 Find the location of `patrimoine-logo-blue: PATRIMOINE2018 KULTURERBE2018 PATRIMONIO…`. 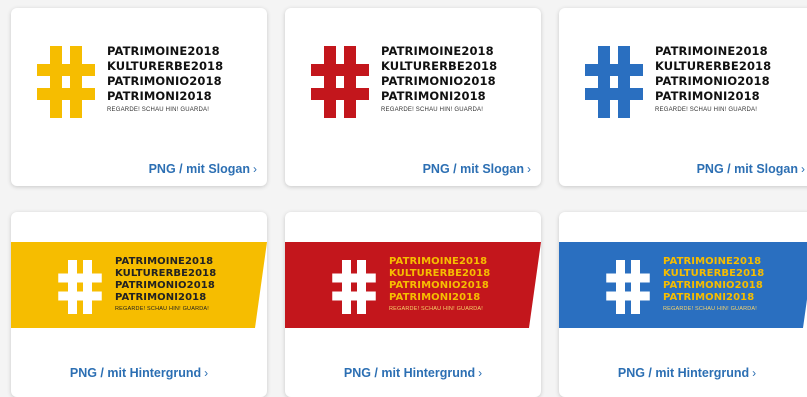

patrimoine-logo-blue: PATRIMOINE2018 KULTURERBE2018 PATRIMONIO… is located at coordinates (695, 84).